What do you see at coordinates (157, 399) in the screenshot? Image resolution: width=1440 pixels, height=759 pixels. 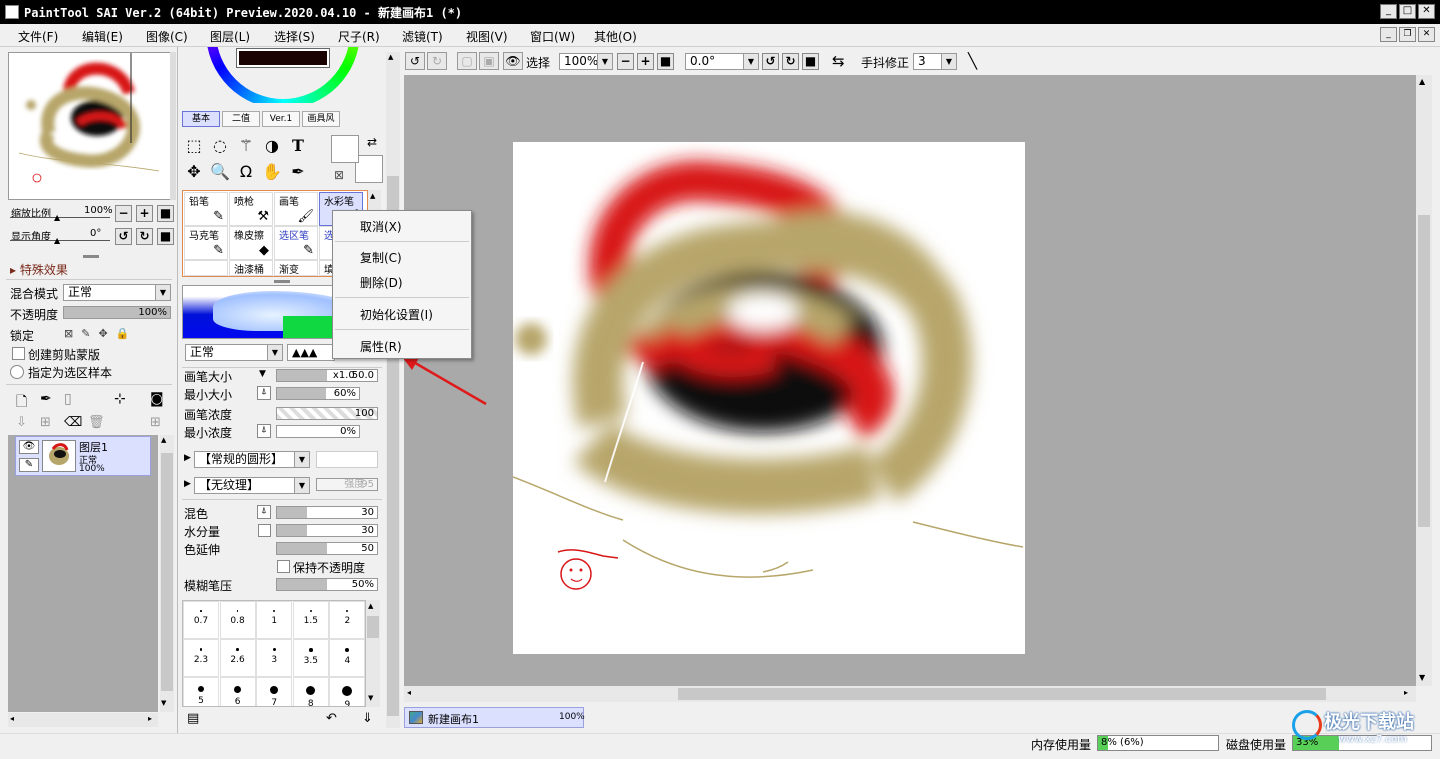 I see `mask-icon: ◙` at bounding box center [157, 399].